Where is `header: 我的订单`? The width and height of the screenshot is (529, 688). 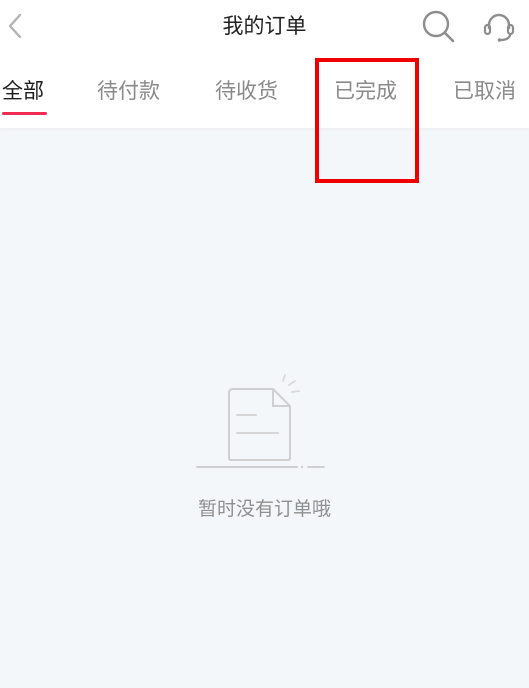
header: 我的订单 is located at coordinates (264, 26).